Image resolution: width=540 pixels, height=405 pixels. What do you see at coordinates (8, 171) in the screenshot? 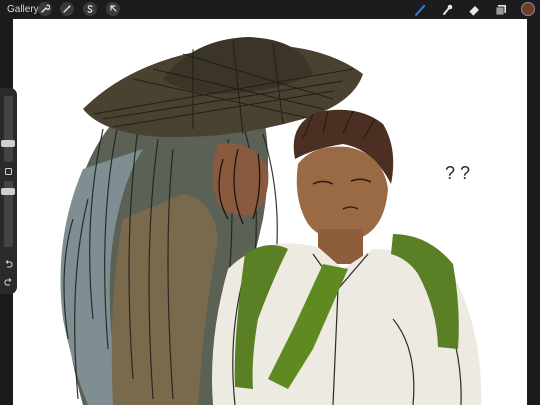
I see `square-icon` at bounding box center [8, 171].